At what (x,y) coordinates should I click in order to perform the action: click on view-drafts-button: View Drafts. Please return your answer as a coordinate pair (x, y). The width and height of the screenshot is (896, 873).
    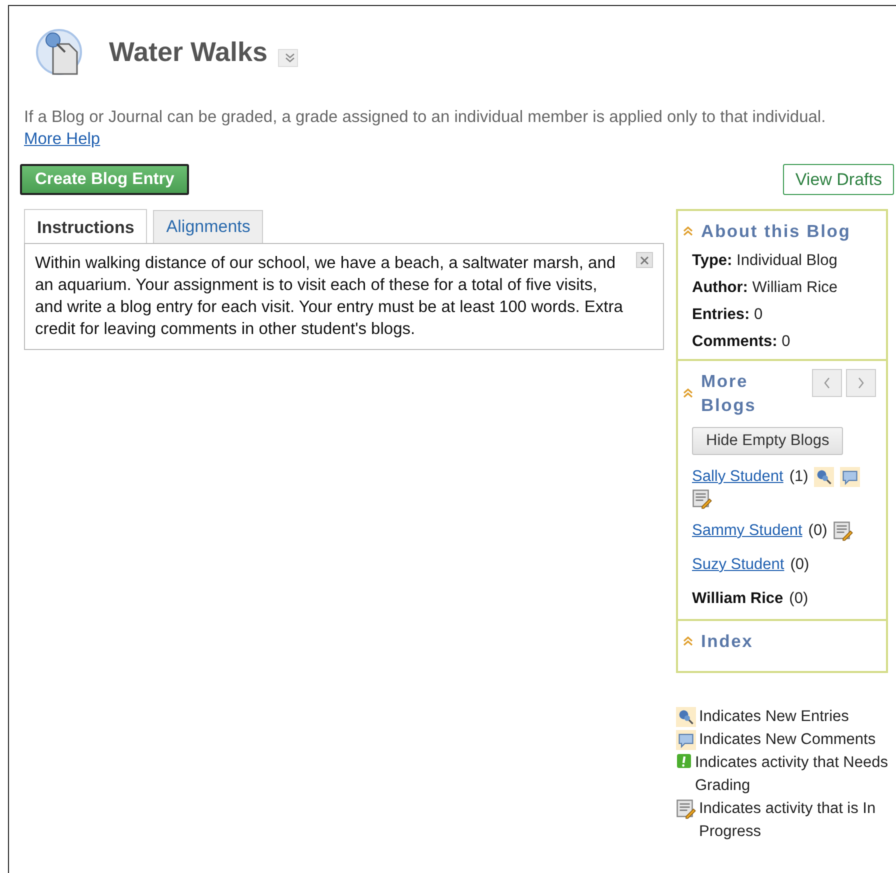
    Looking at the image, I should click on (838, 179).